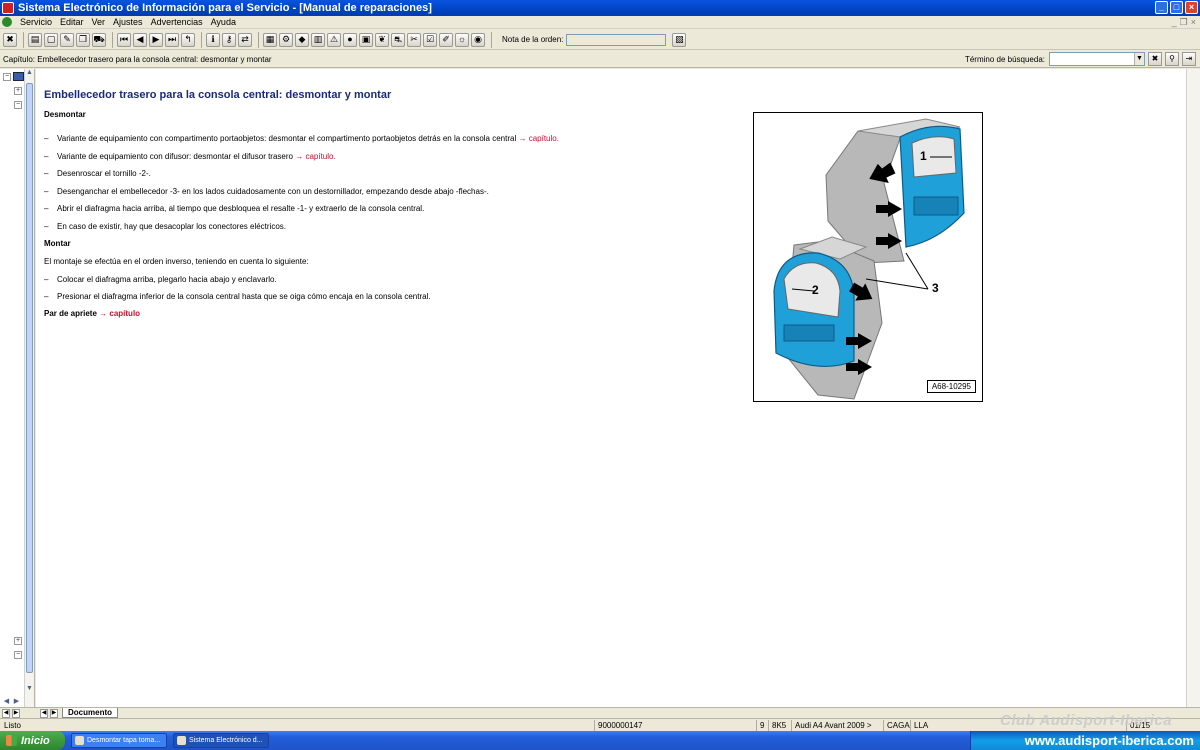  Describe the element at coordinates (1172, 59) in the screenshot. I see `search-binoculars-icon: ⚲` at that location.